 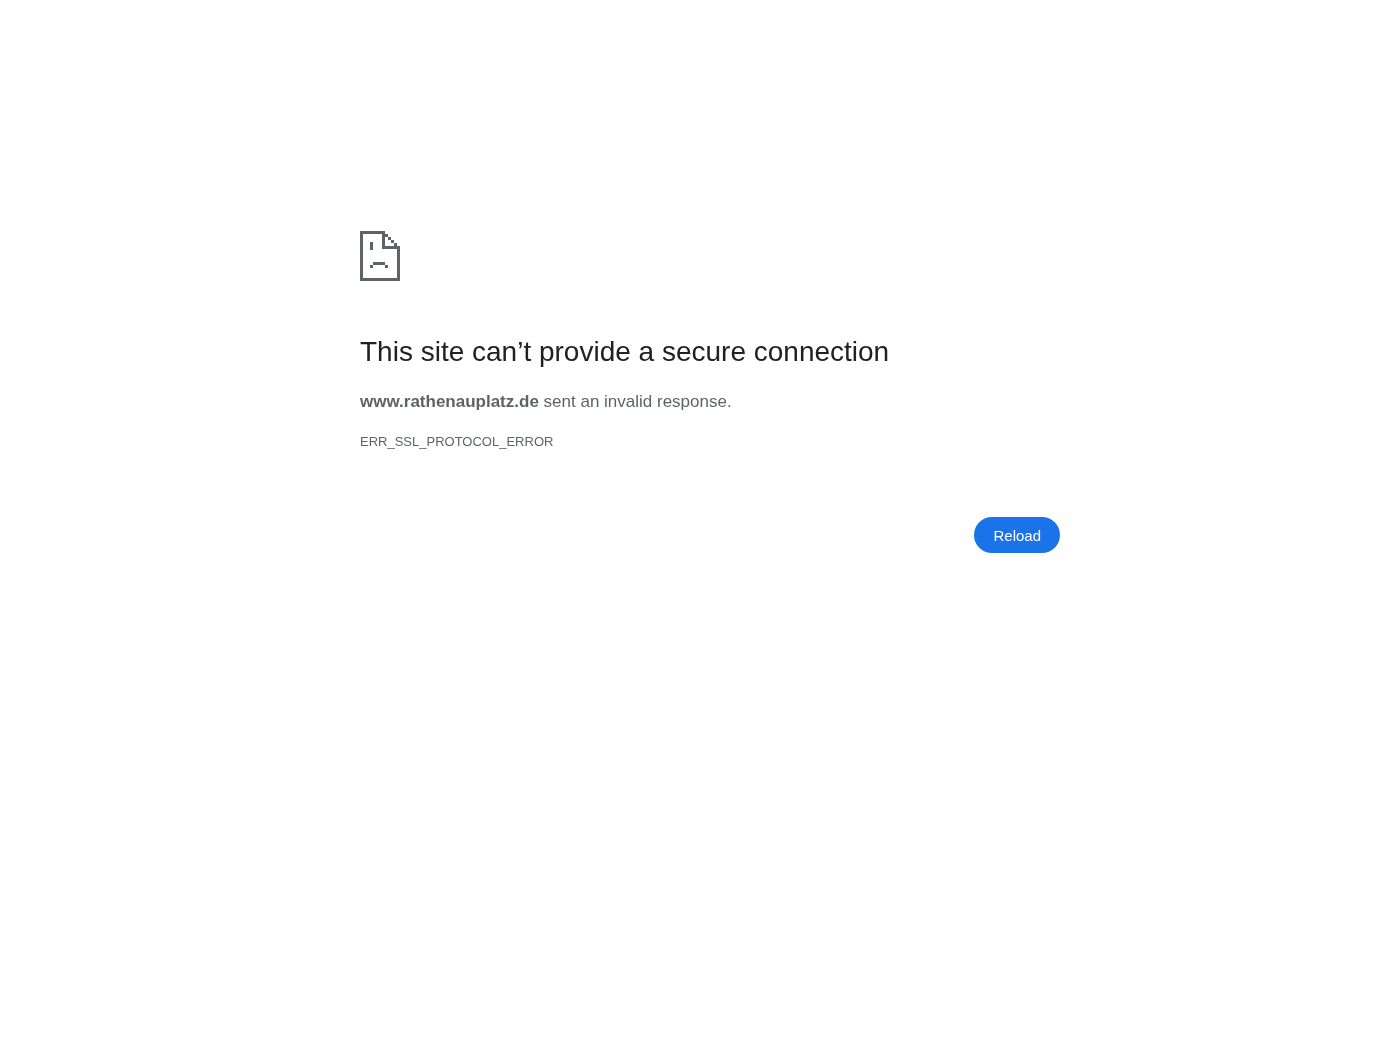 I want to click on error-code: ERR_SSL_PROTOCOL_ERROR, so click(x=457, y=442).